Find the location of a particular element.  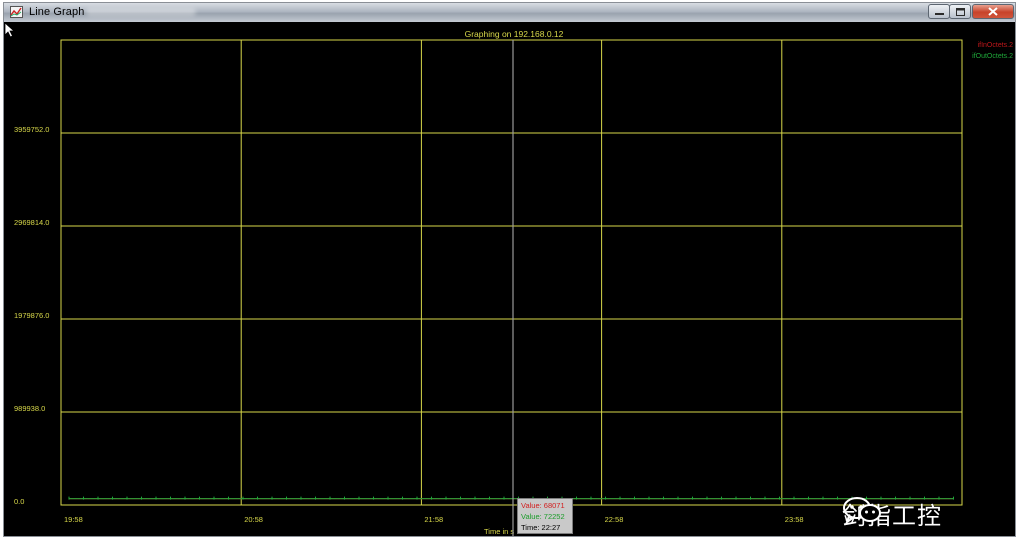

tooltip-value-in: Value: 68071 is located at coordinates (543, 505).